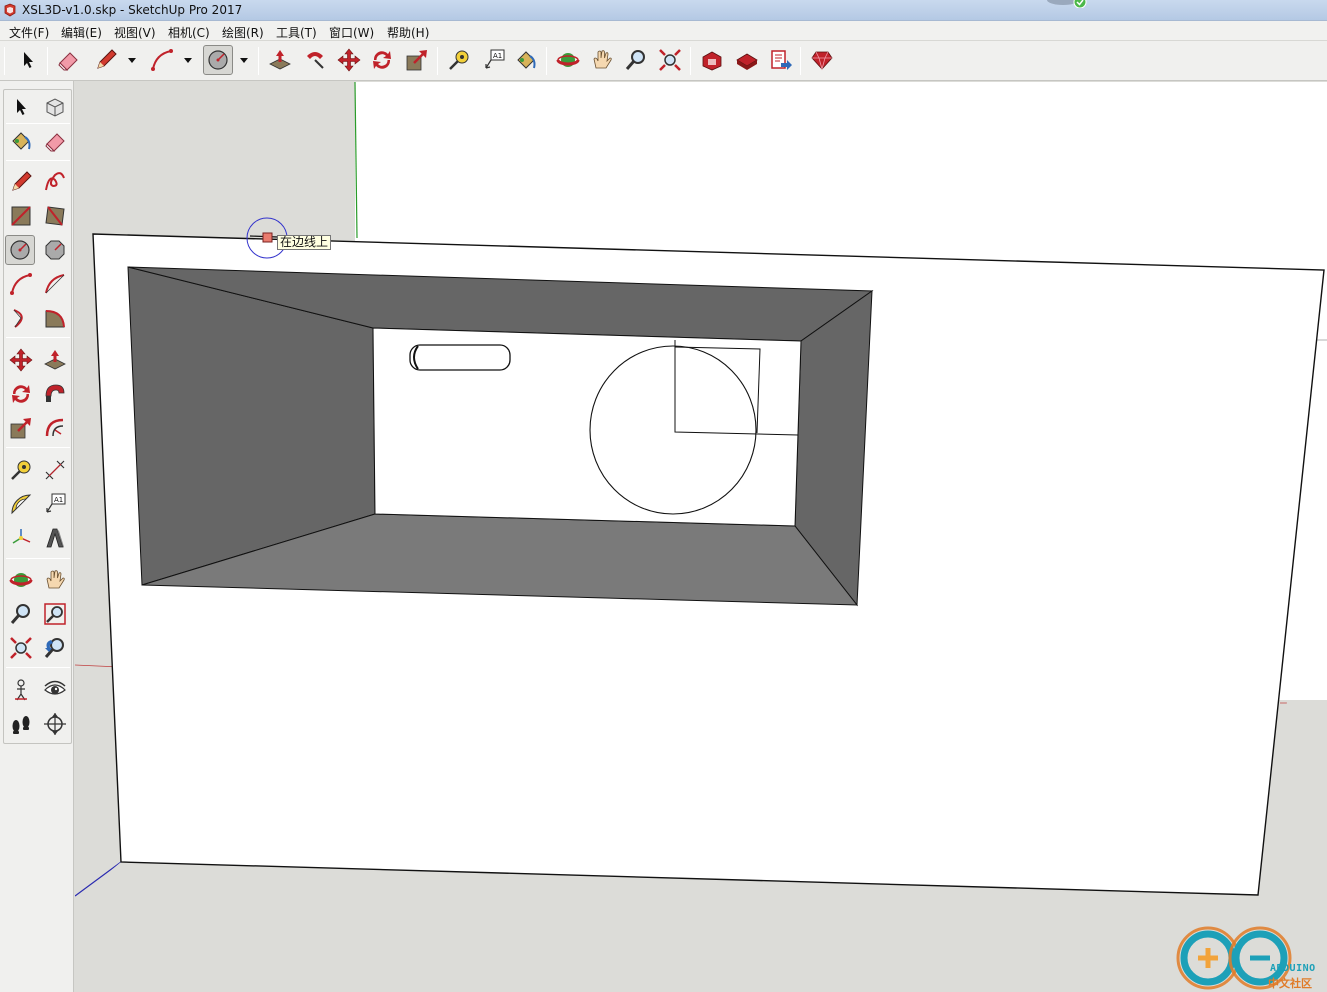 This screenshot has height=992, width=1327. What do you see at coordinates (459, 60) in the screenshot?
I see `tape-measure-button` at bounding box center [459, 60].